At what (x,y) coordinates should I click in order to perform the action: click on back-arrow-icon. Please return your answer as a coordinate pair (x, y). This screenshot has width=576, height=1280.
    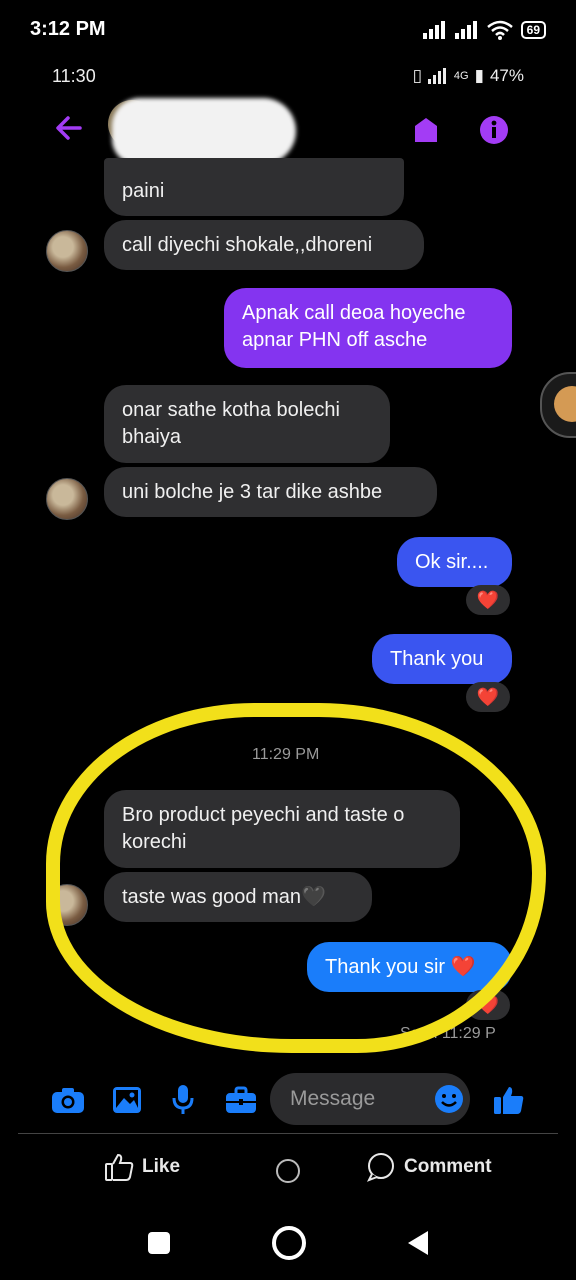
    Looking at the image, I should click on (69, 128).